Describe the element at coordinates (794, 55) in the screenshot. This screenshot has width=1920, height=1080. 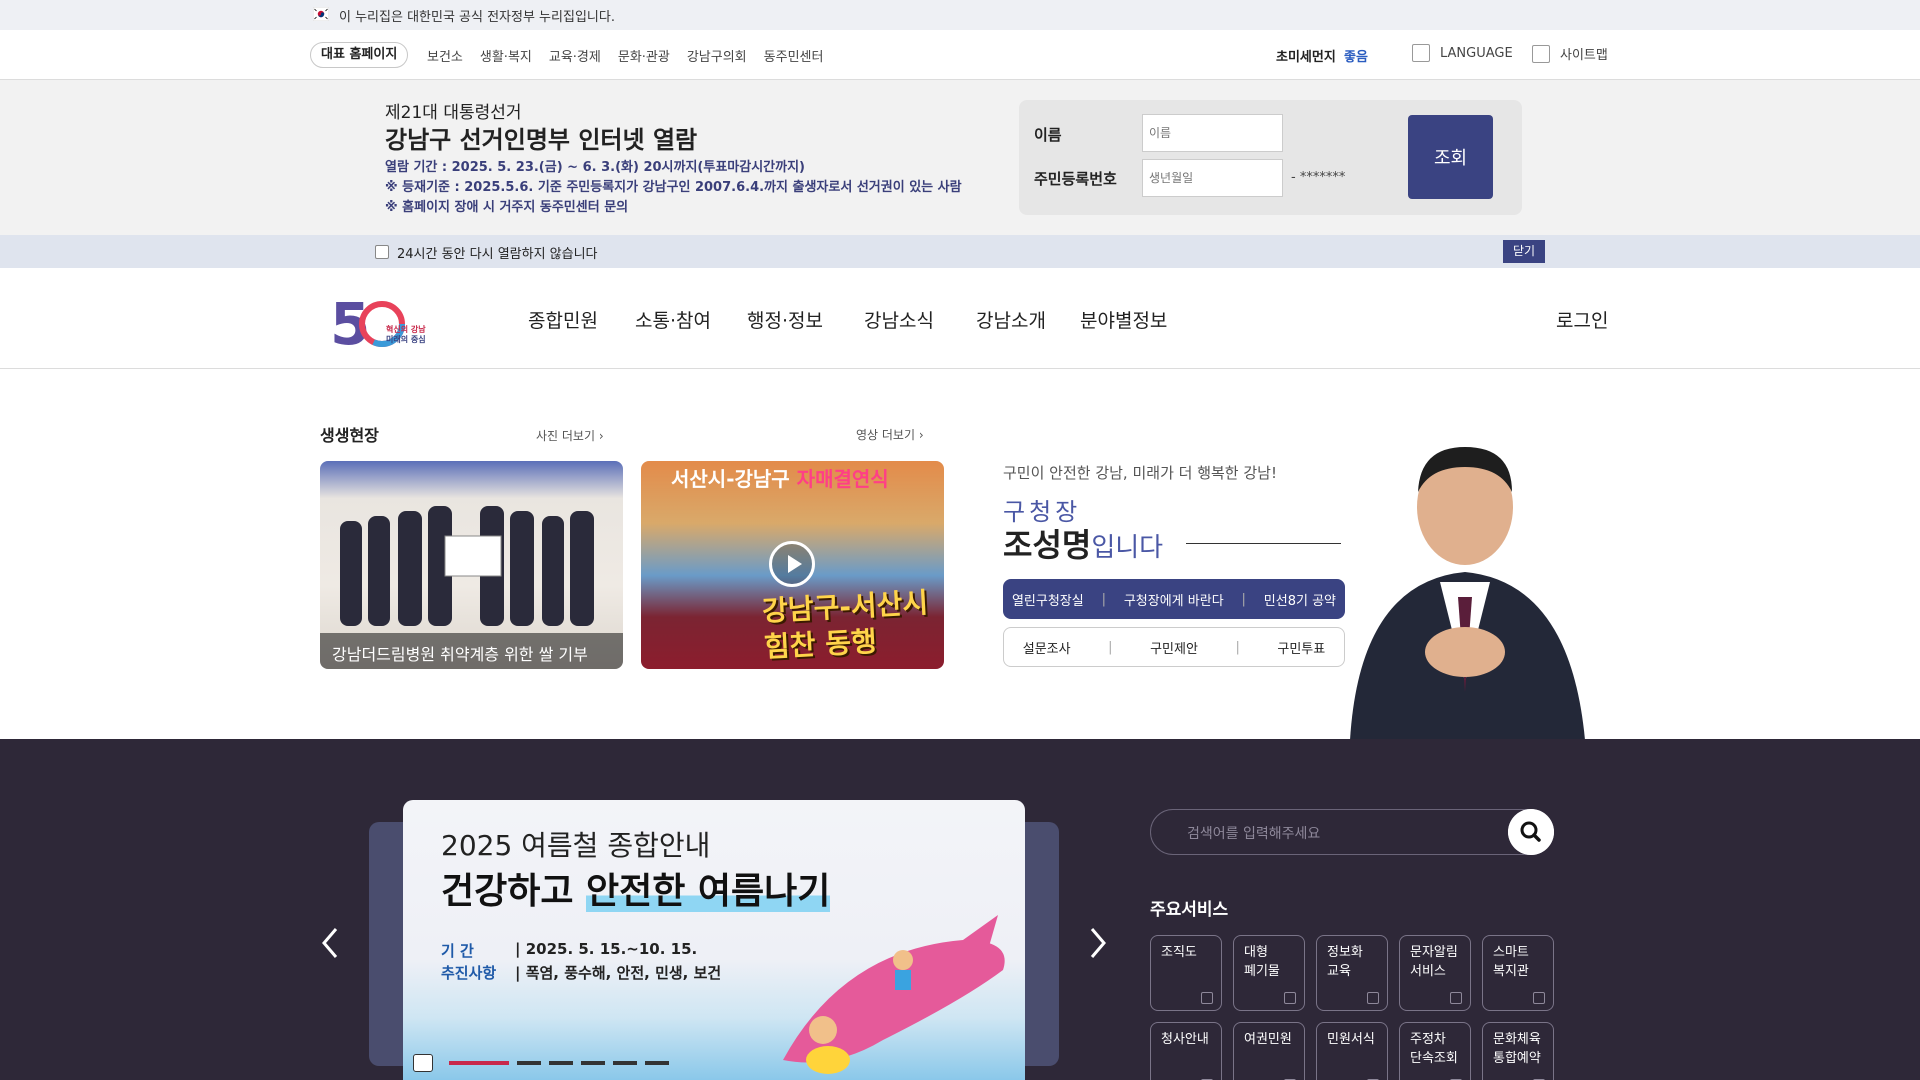
I see `site-link-community-center: 동주민센터` at that location.